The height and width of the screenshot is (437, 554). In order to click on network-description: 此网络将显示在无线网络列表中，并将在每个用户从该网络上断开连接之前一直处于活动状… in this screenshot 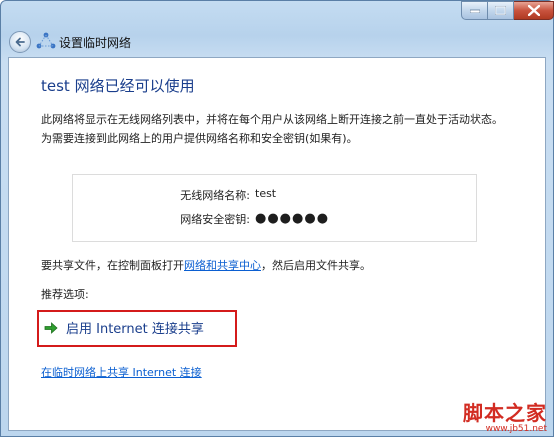, I will do `click(272, 129)`.